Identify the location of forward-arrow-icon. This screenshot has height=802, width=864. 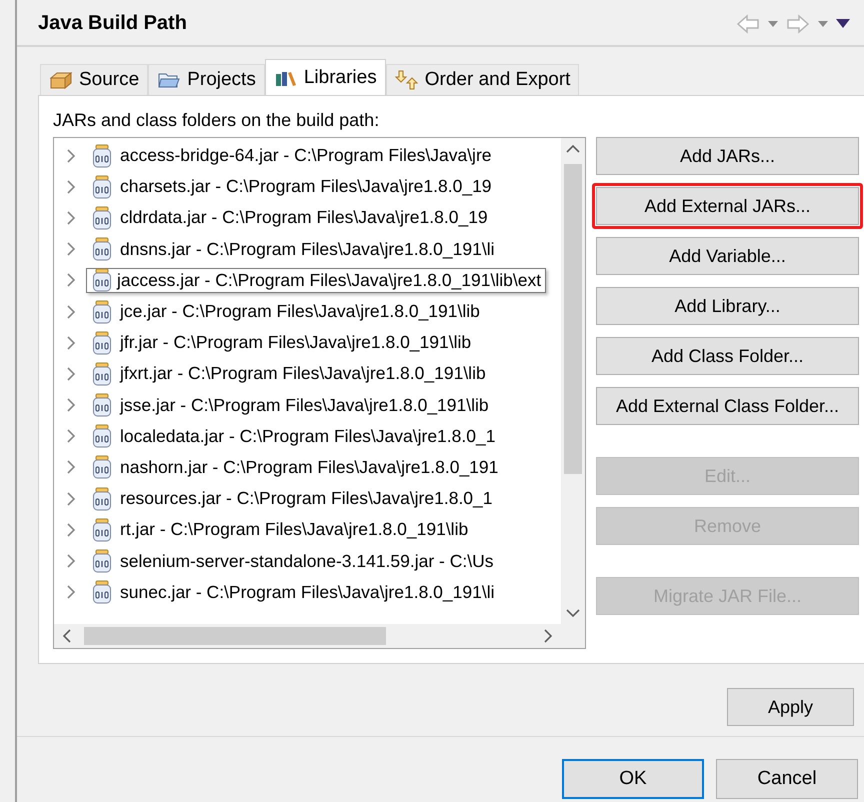
(798, 24).